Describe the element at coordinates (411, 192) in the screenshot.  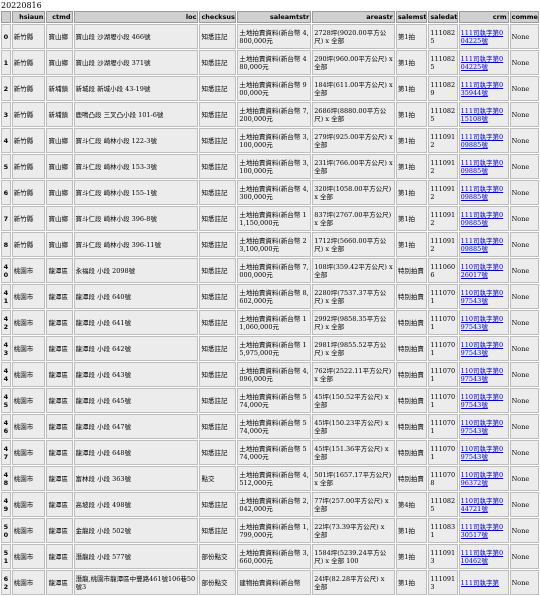
I see `cell-salemstr: 第1拍` at that location.